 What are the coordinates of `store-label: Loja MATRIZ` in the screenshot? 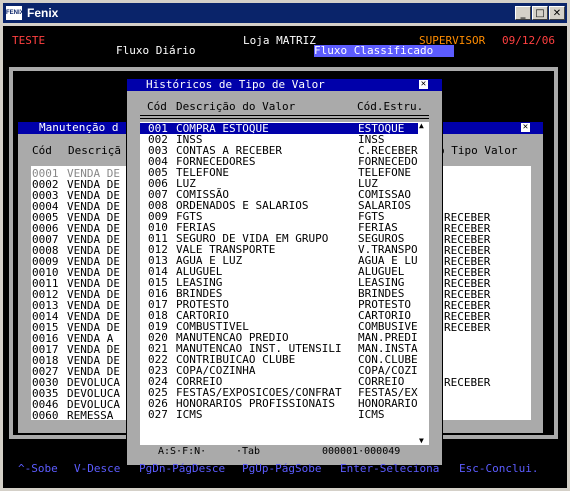 It's located at (279, 40).